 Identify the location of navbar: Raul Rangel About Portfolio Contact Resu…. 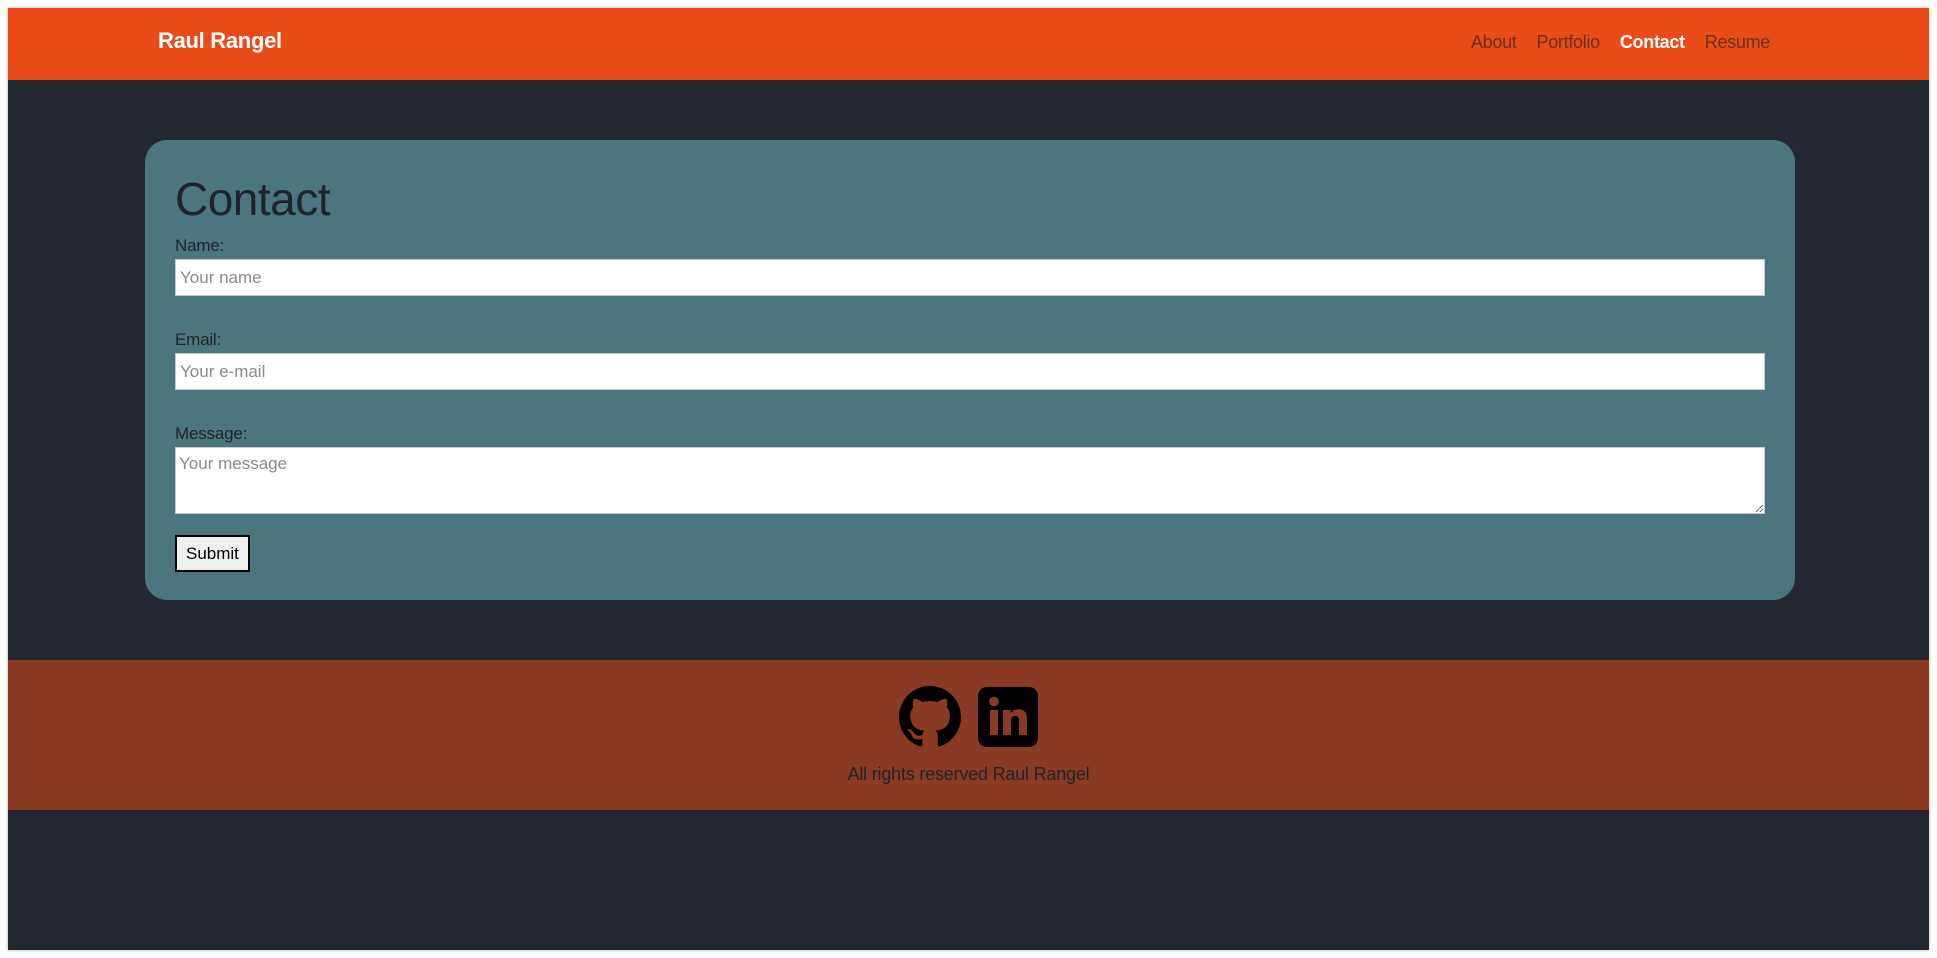
(968, 44).